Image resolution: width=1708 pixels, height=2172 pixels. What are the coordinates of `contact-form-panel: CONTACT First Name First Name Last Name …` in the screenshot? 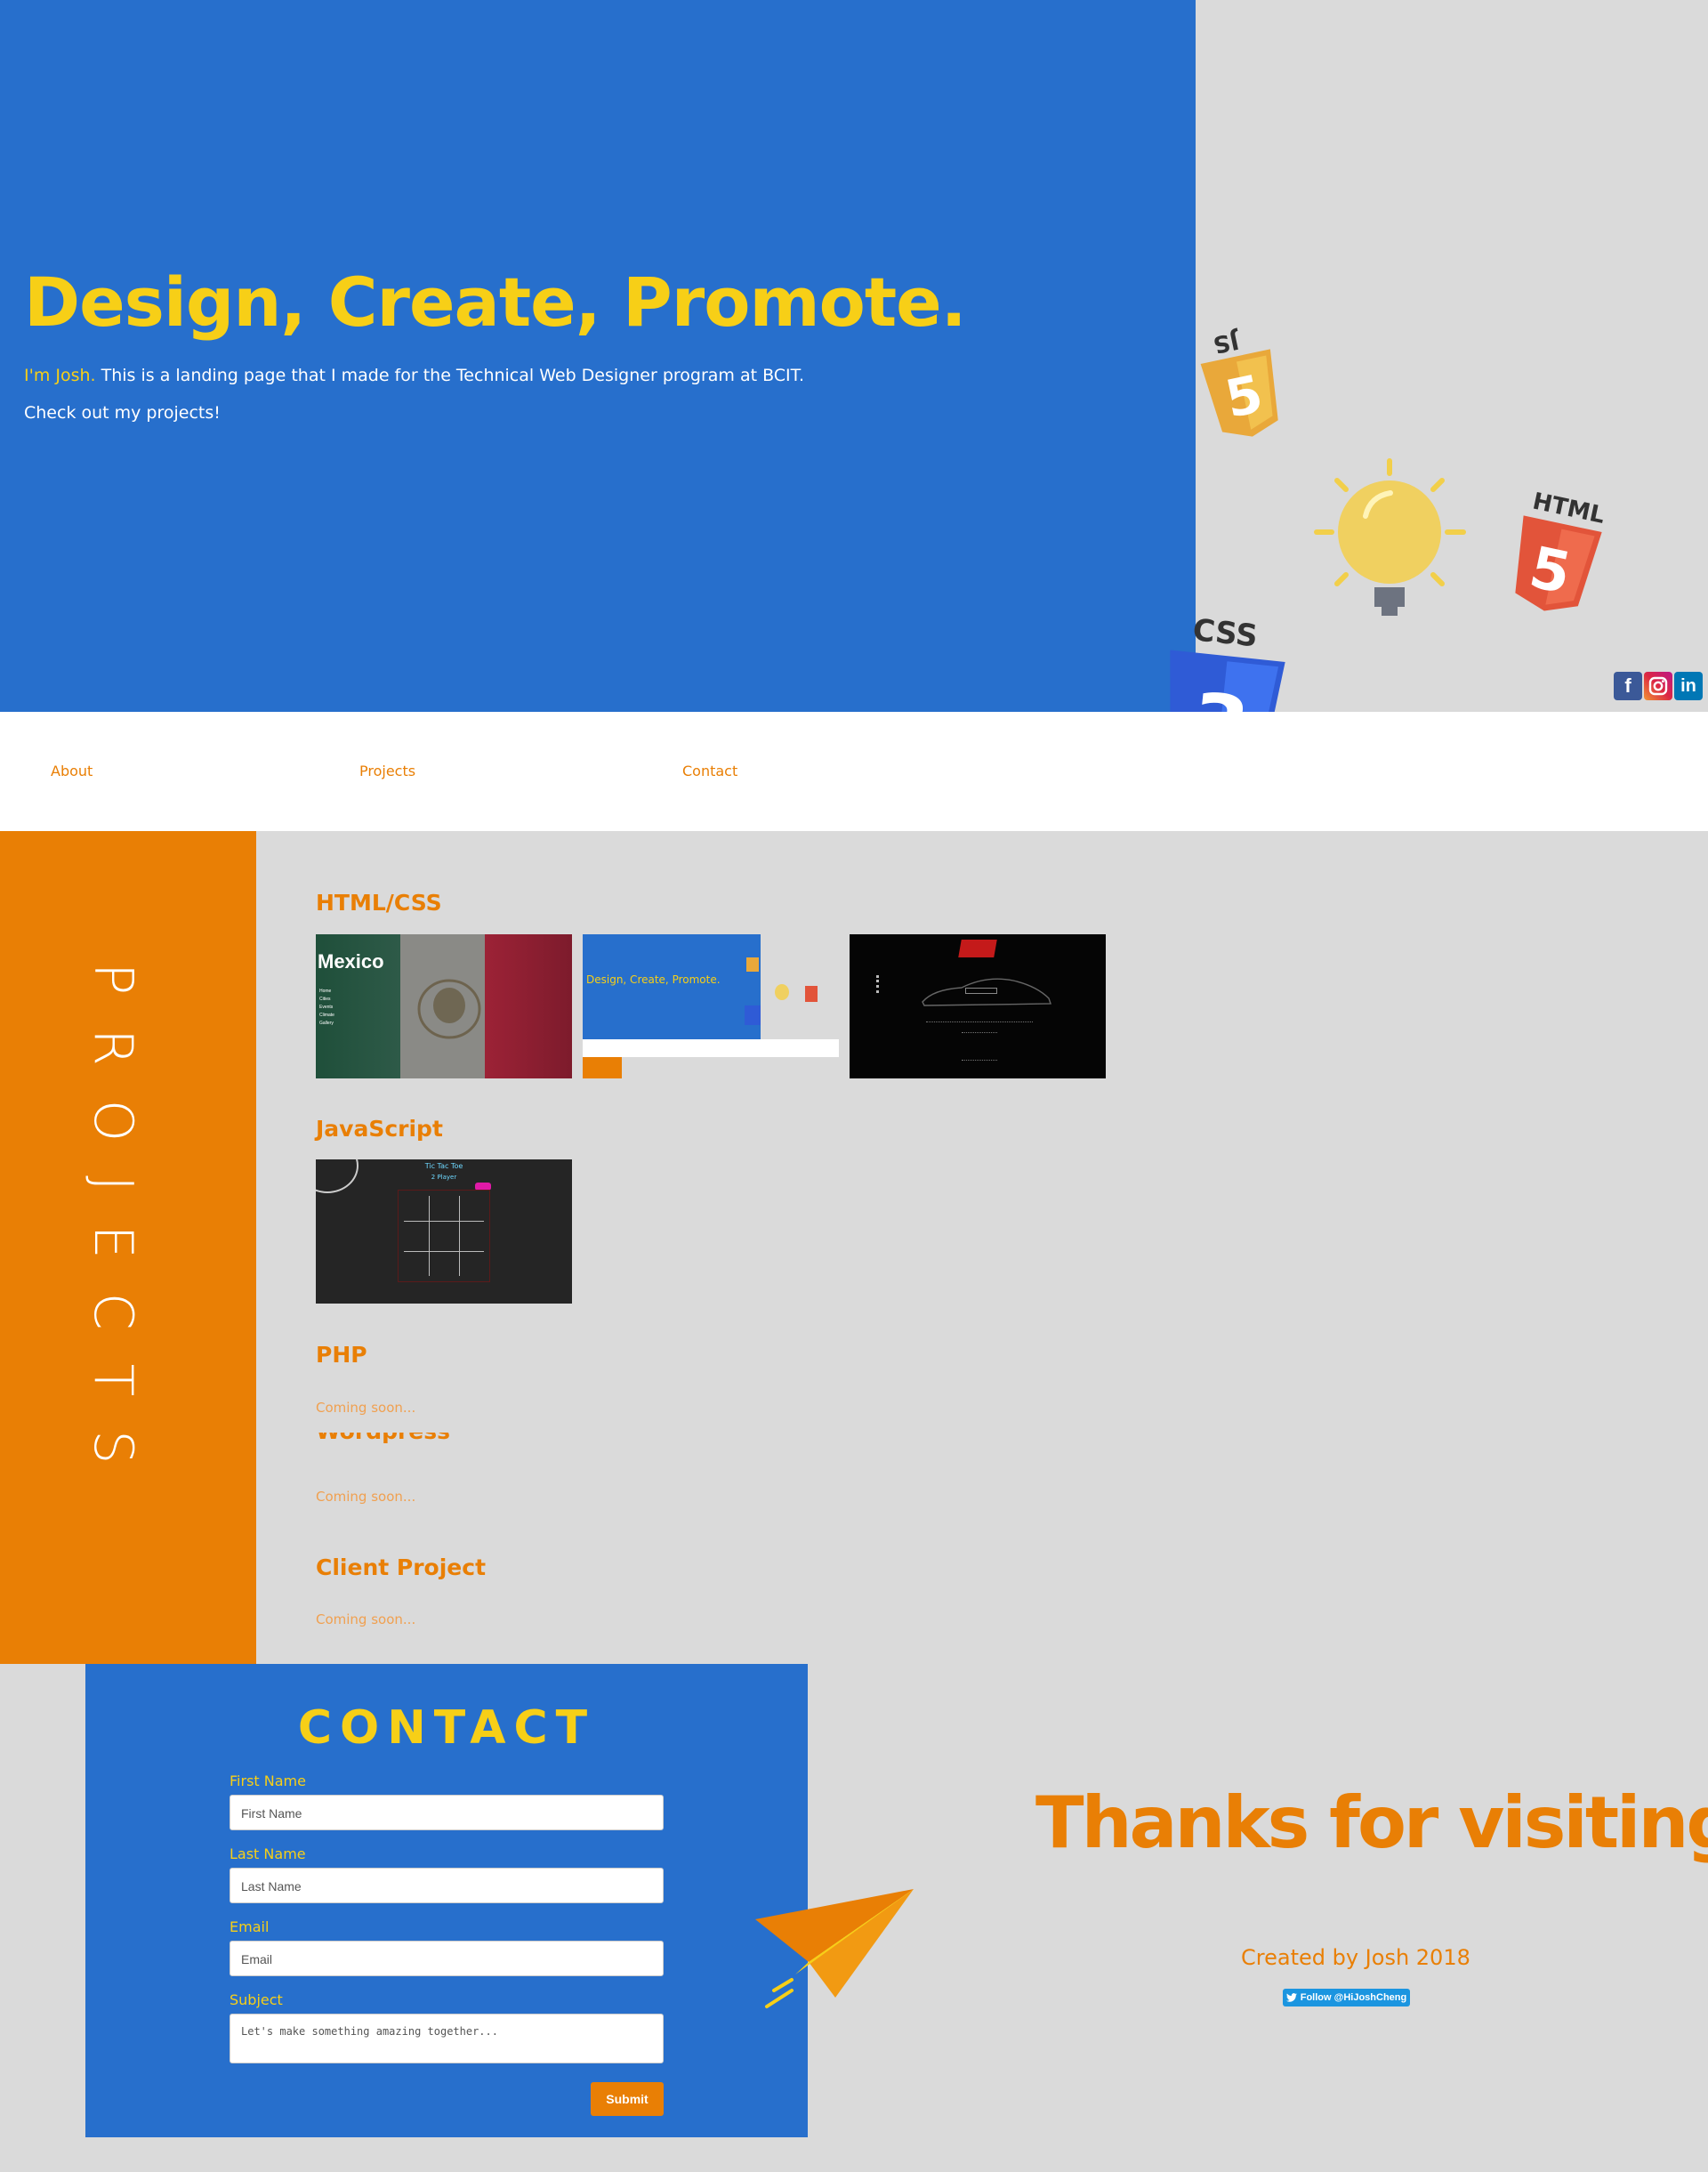 It's located at (446, 1900).